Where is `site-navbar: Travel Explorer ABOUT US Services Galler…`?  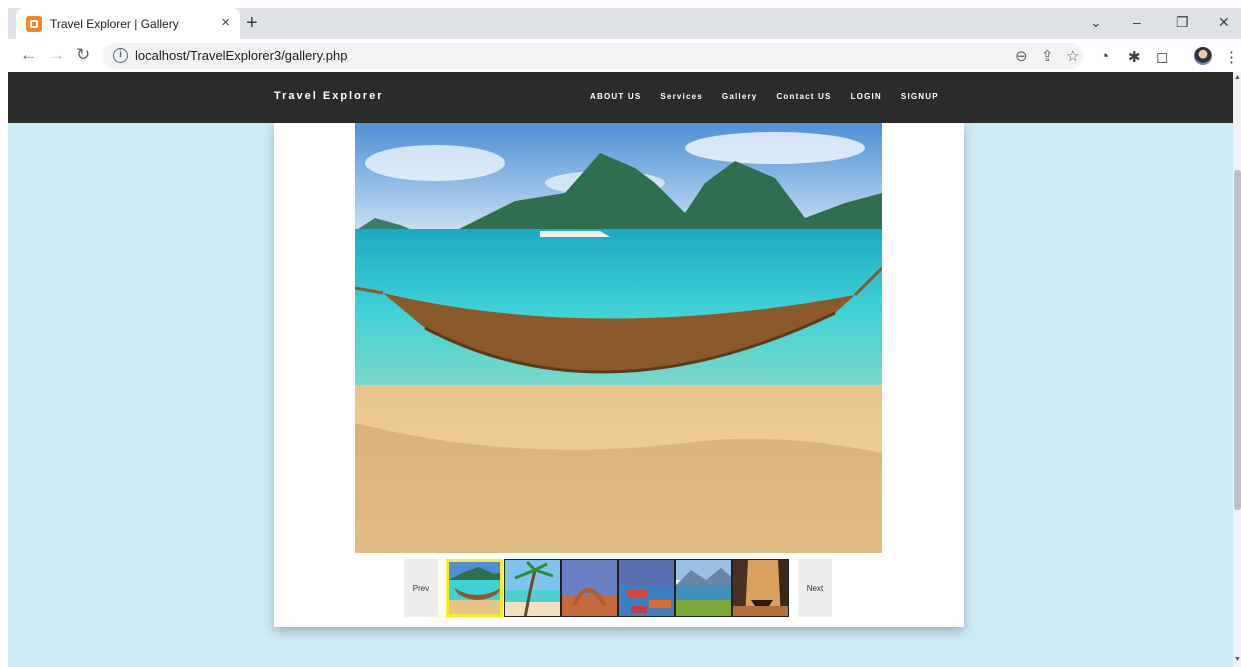
site-navbar: Travel Explorer ABOUT US Services Galler… is located at coordinates (620, 97).